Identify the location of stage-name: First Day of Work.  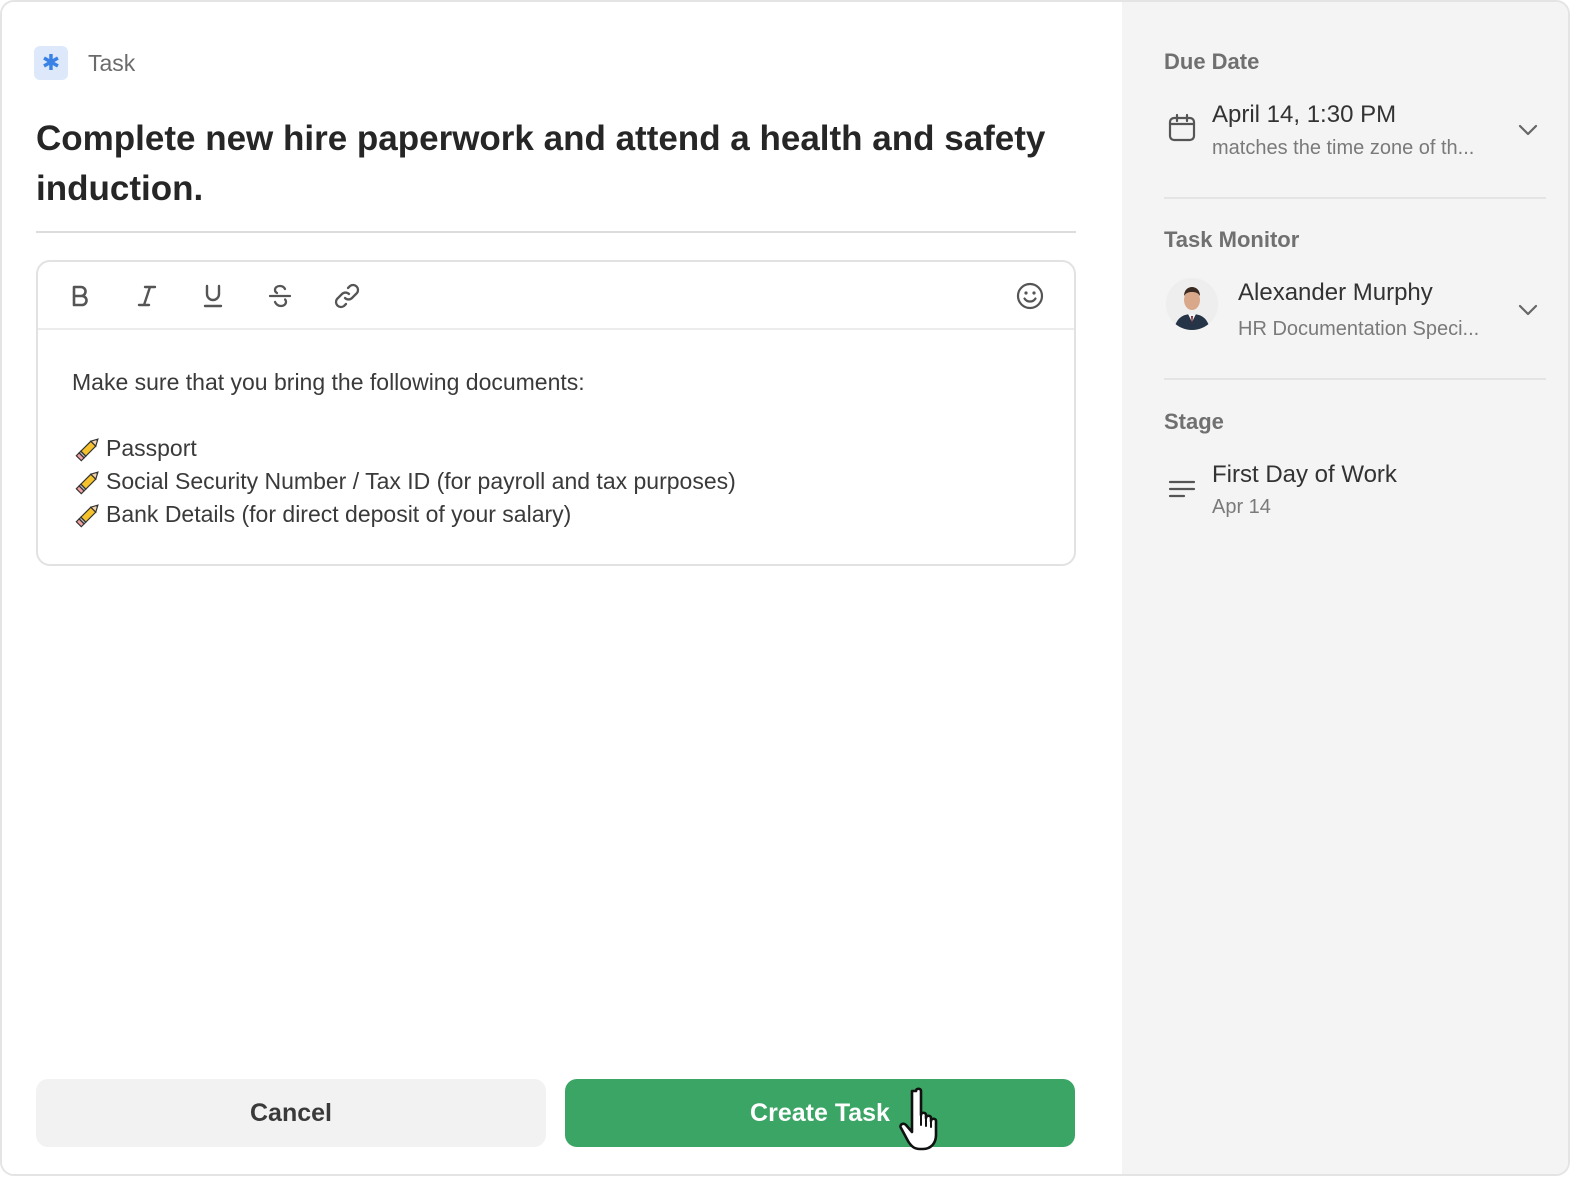
(1304, 474).